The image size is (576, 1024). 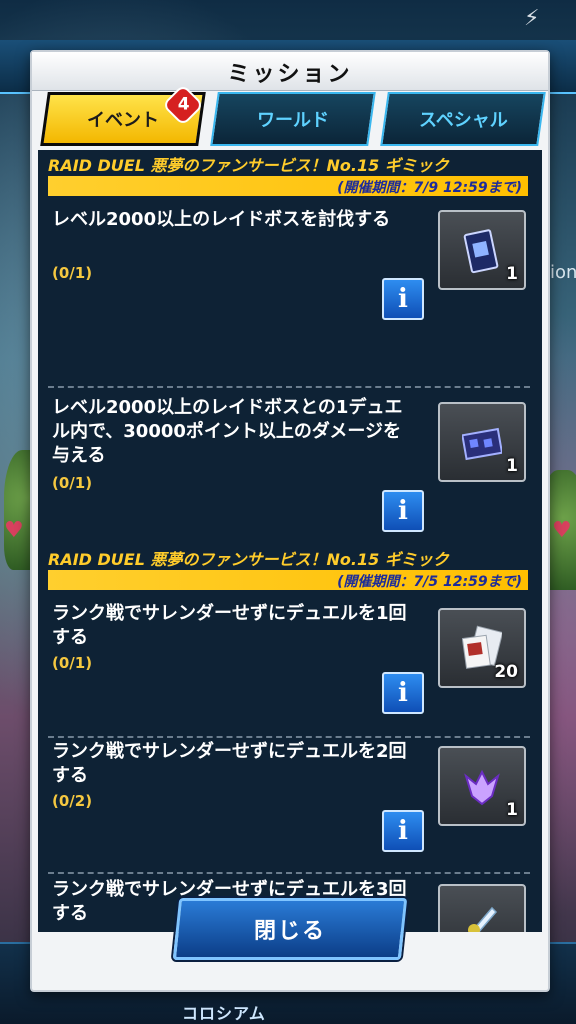 What do you see at coordinates (532, 18) in the screenshot?
I see `no-signal-icon: ⚡` at bounding box center [532, 18].